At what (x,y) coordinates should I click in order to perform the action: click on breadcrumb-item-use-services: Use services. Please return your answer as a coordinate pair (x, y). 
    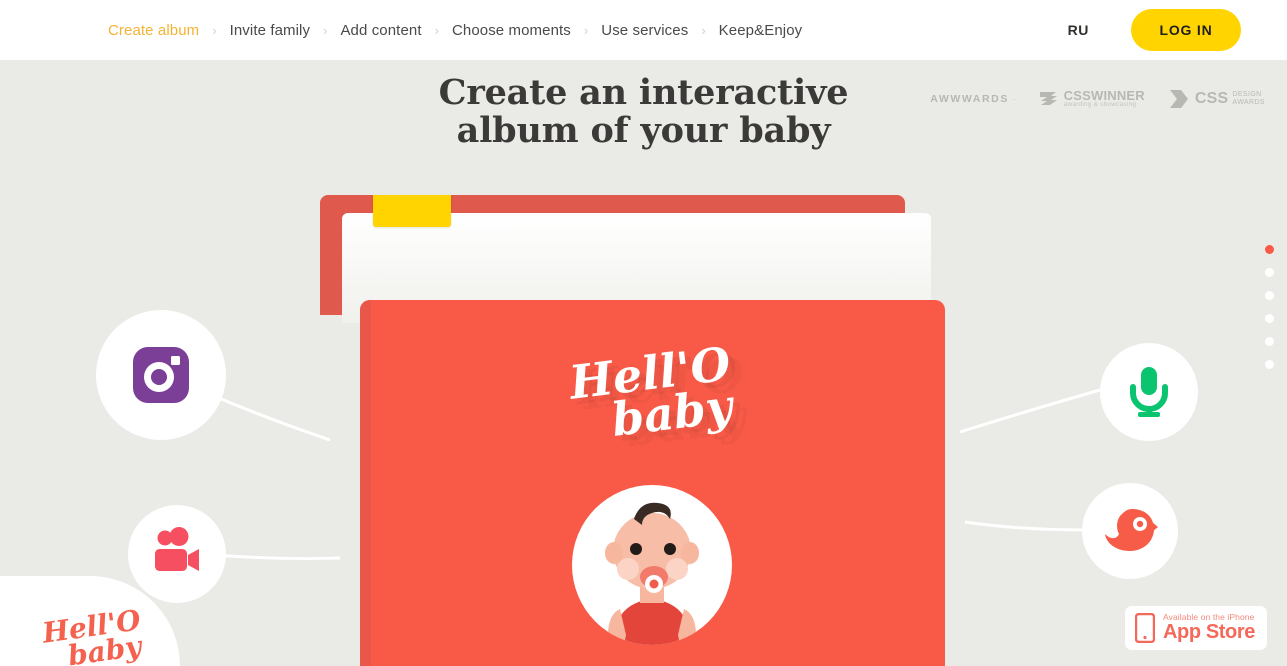
    Looking at the image, I should click on (644, 30).